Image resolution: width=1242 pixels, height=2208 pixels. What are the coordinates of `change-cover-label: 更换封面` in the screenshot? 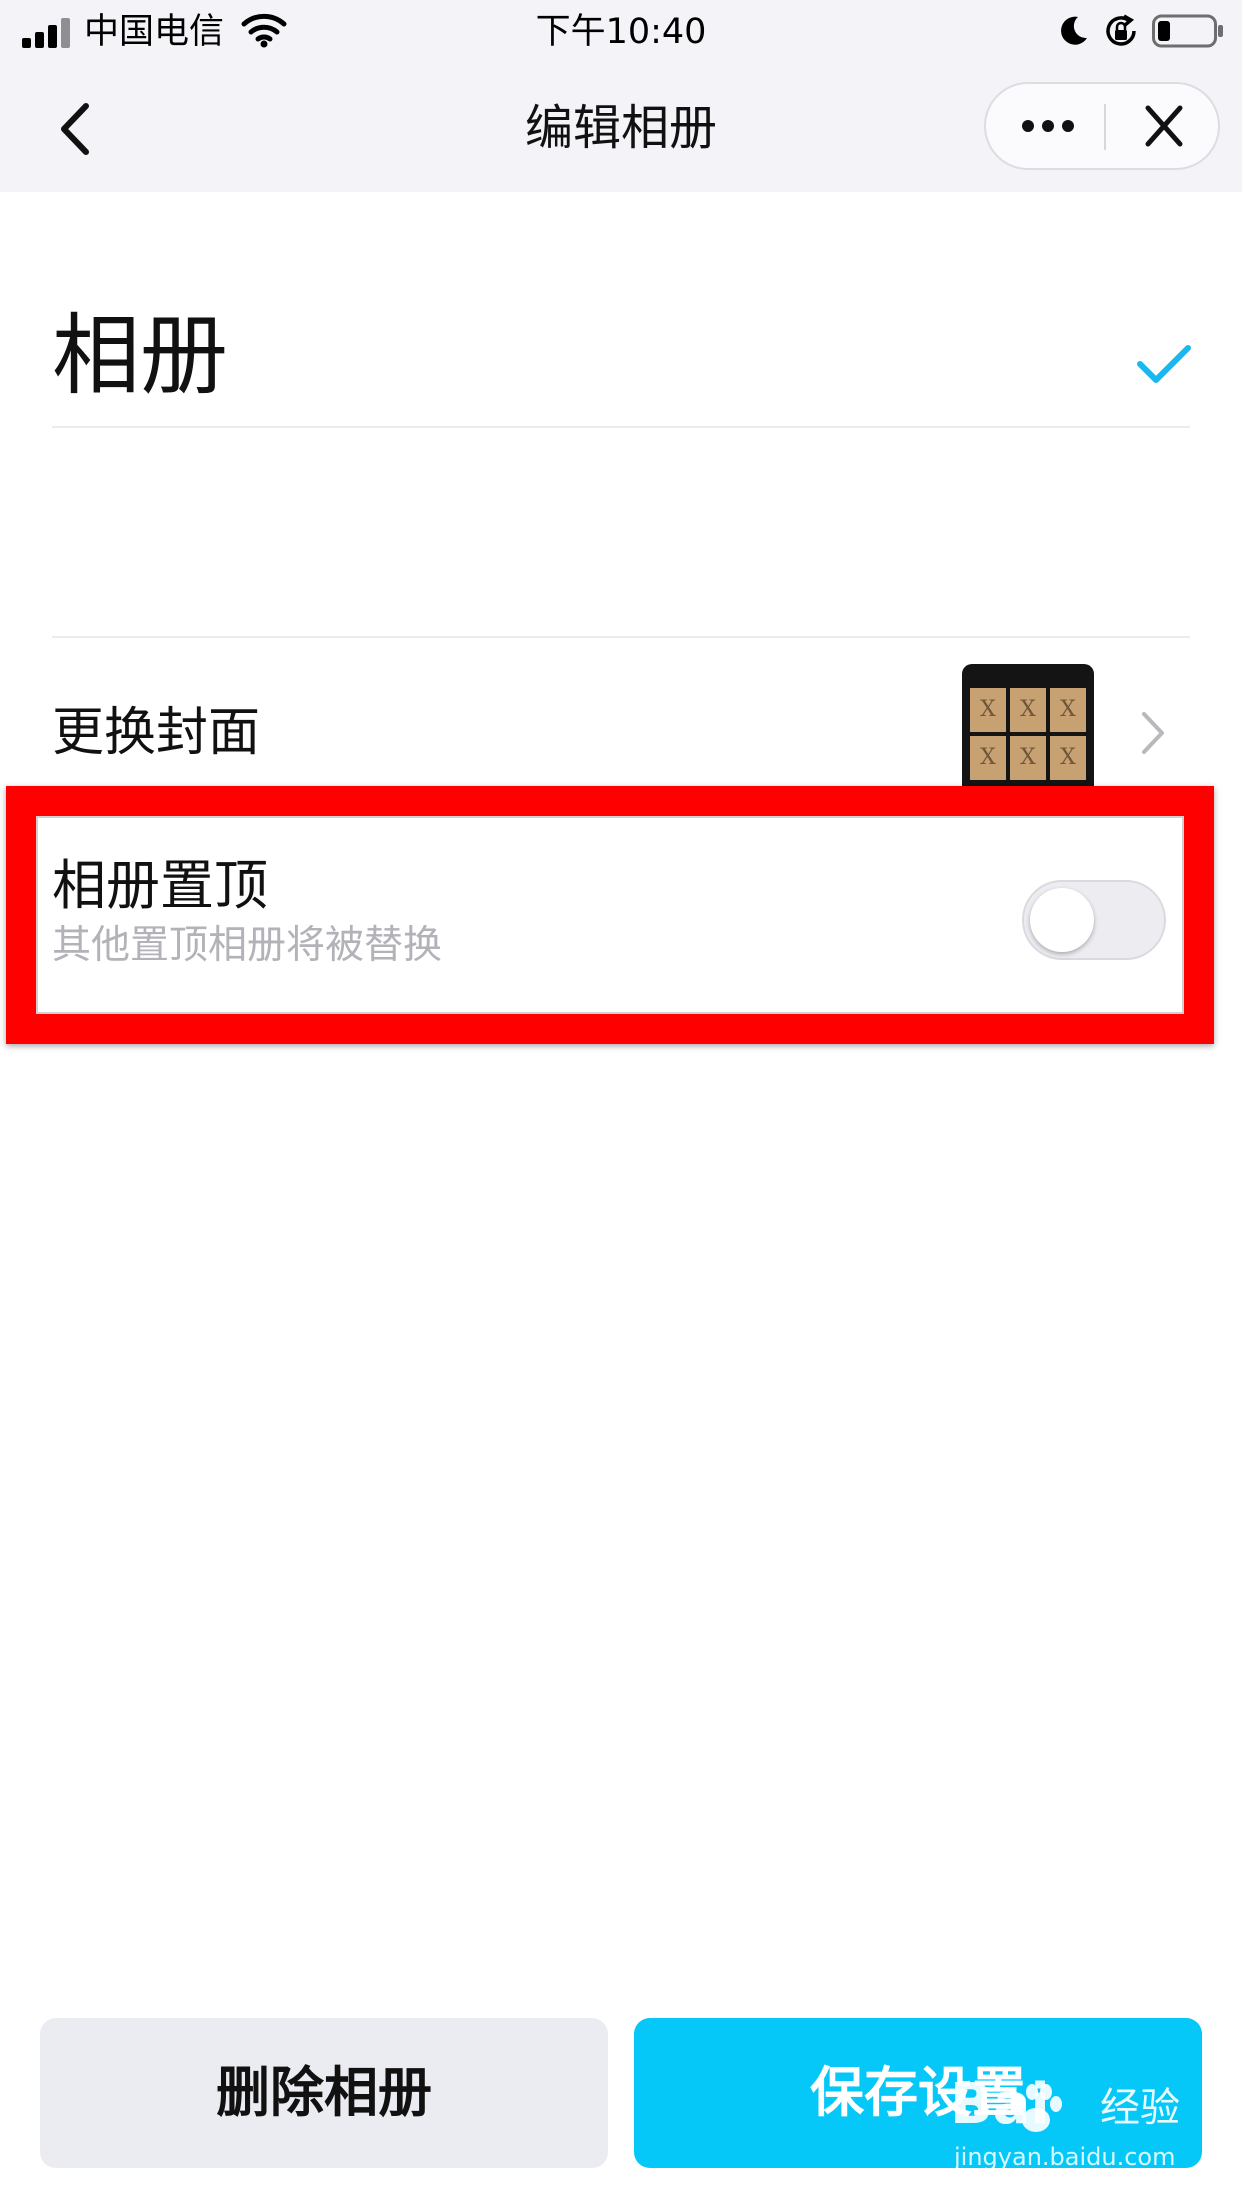 It's located at (156, 733).